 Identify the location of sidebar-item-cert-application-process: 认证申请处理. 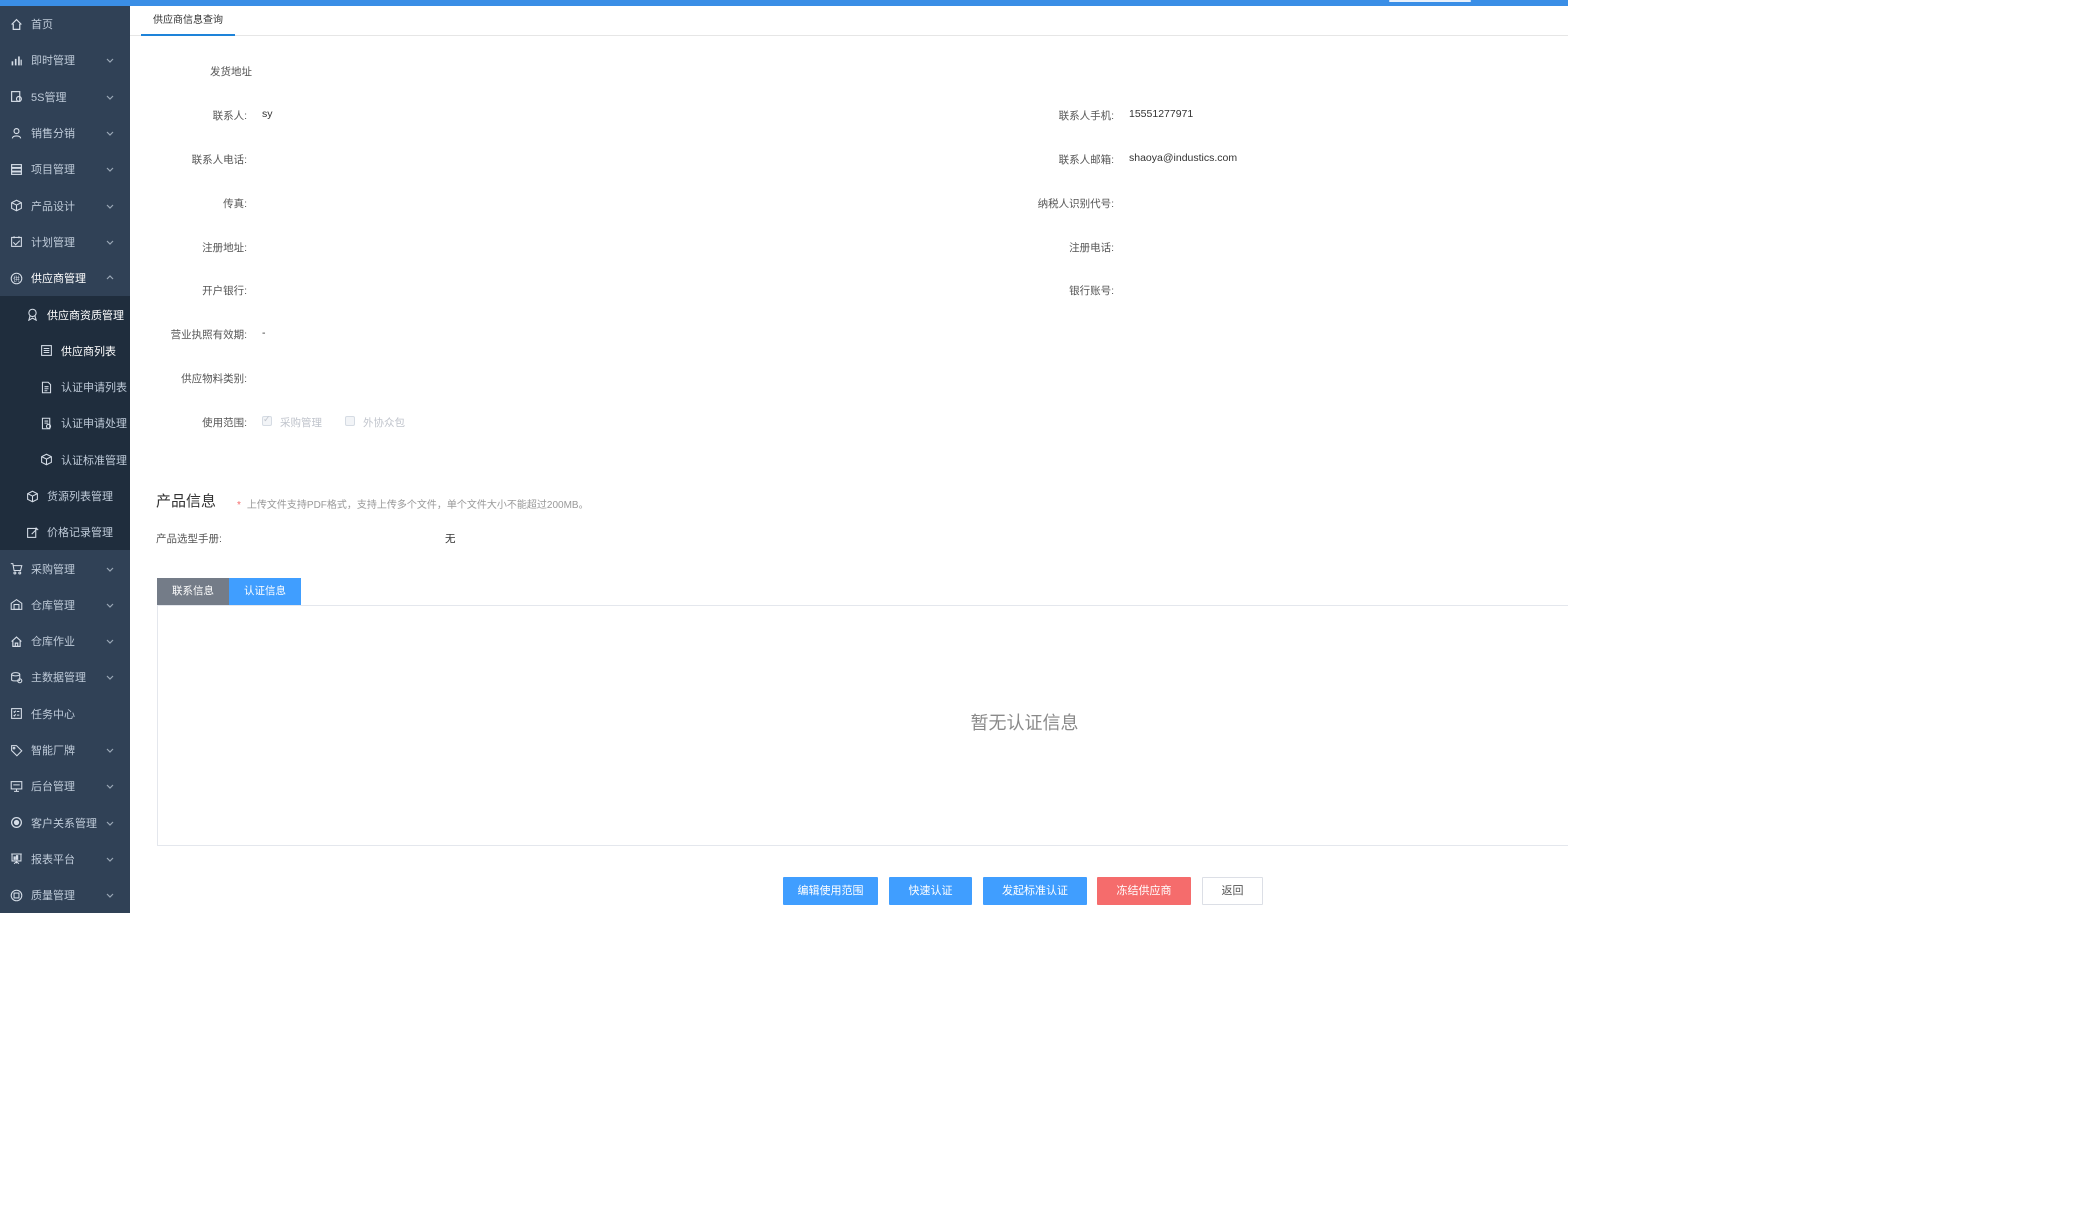
(65, 423).